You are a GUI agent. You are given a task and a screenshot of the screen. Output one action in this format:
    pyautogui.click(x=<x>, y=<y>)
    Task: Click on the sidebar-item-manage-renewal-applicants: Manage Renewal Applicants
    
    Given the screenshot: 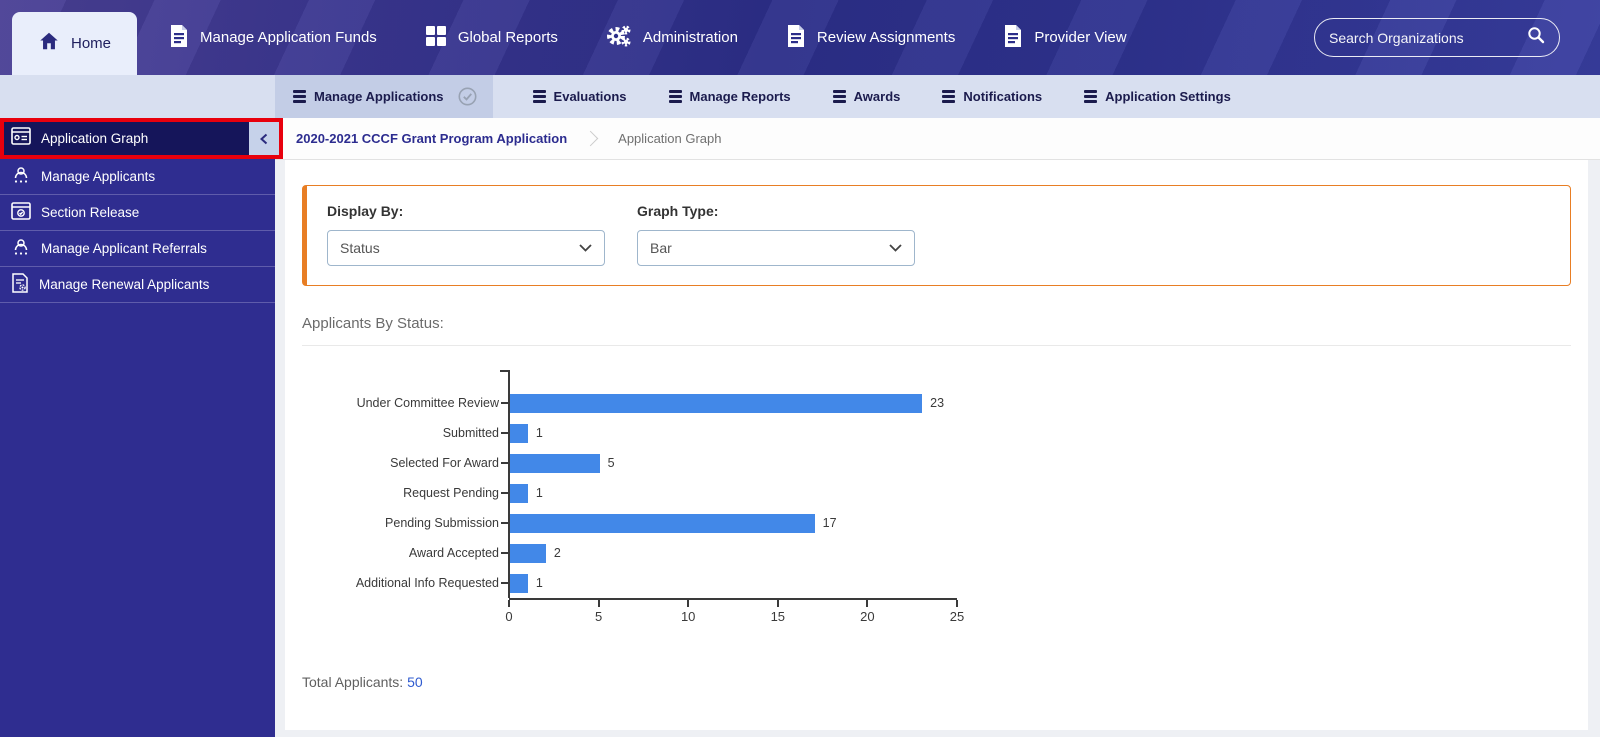 What is the action you would take?
    pyautogui.click(x=137, y=285)
    